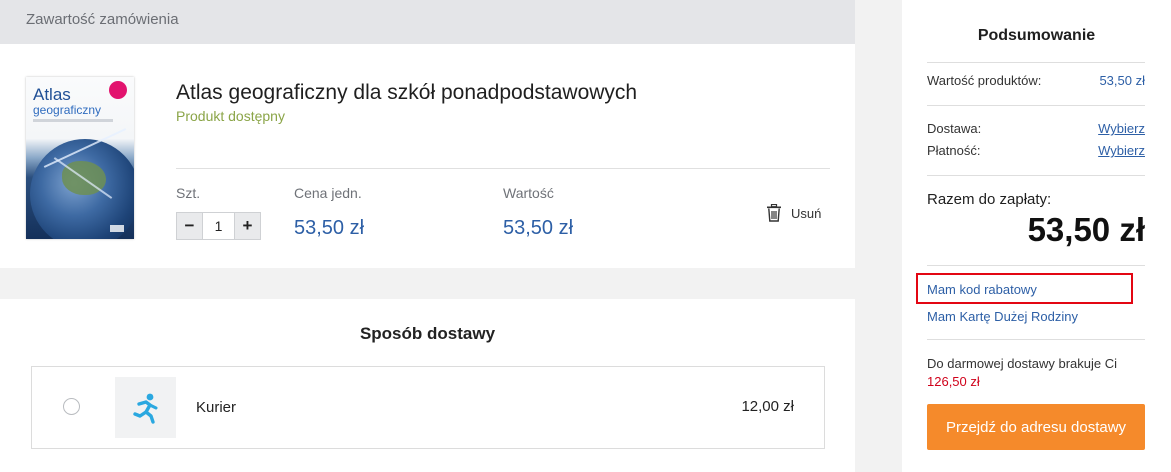  I want to click on line-value: 53,50 zł, so click(538, 228).